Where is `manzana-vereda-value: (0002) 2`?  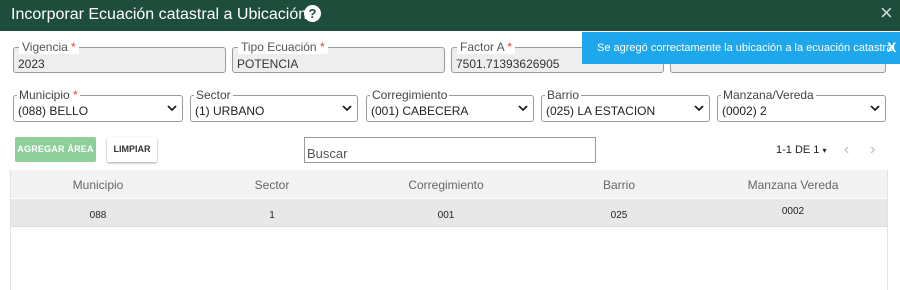 manzana-vereda-value: (0002) 2 is located at coordinates (744, 111).